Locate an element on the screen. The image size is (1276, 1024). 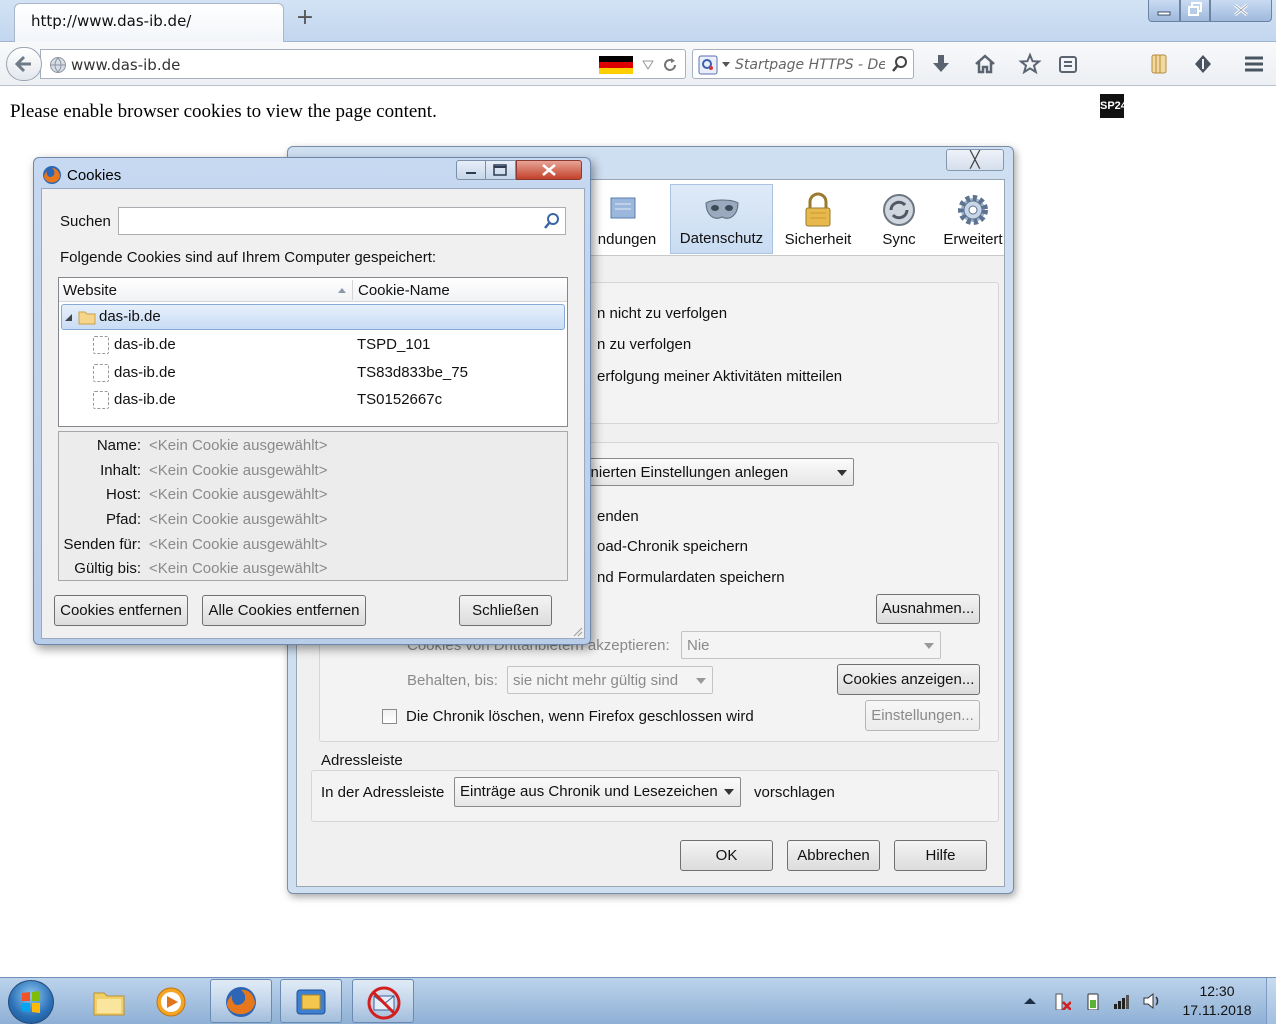
home-icon is located at coordinates (985, 64).